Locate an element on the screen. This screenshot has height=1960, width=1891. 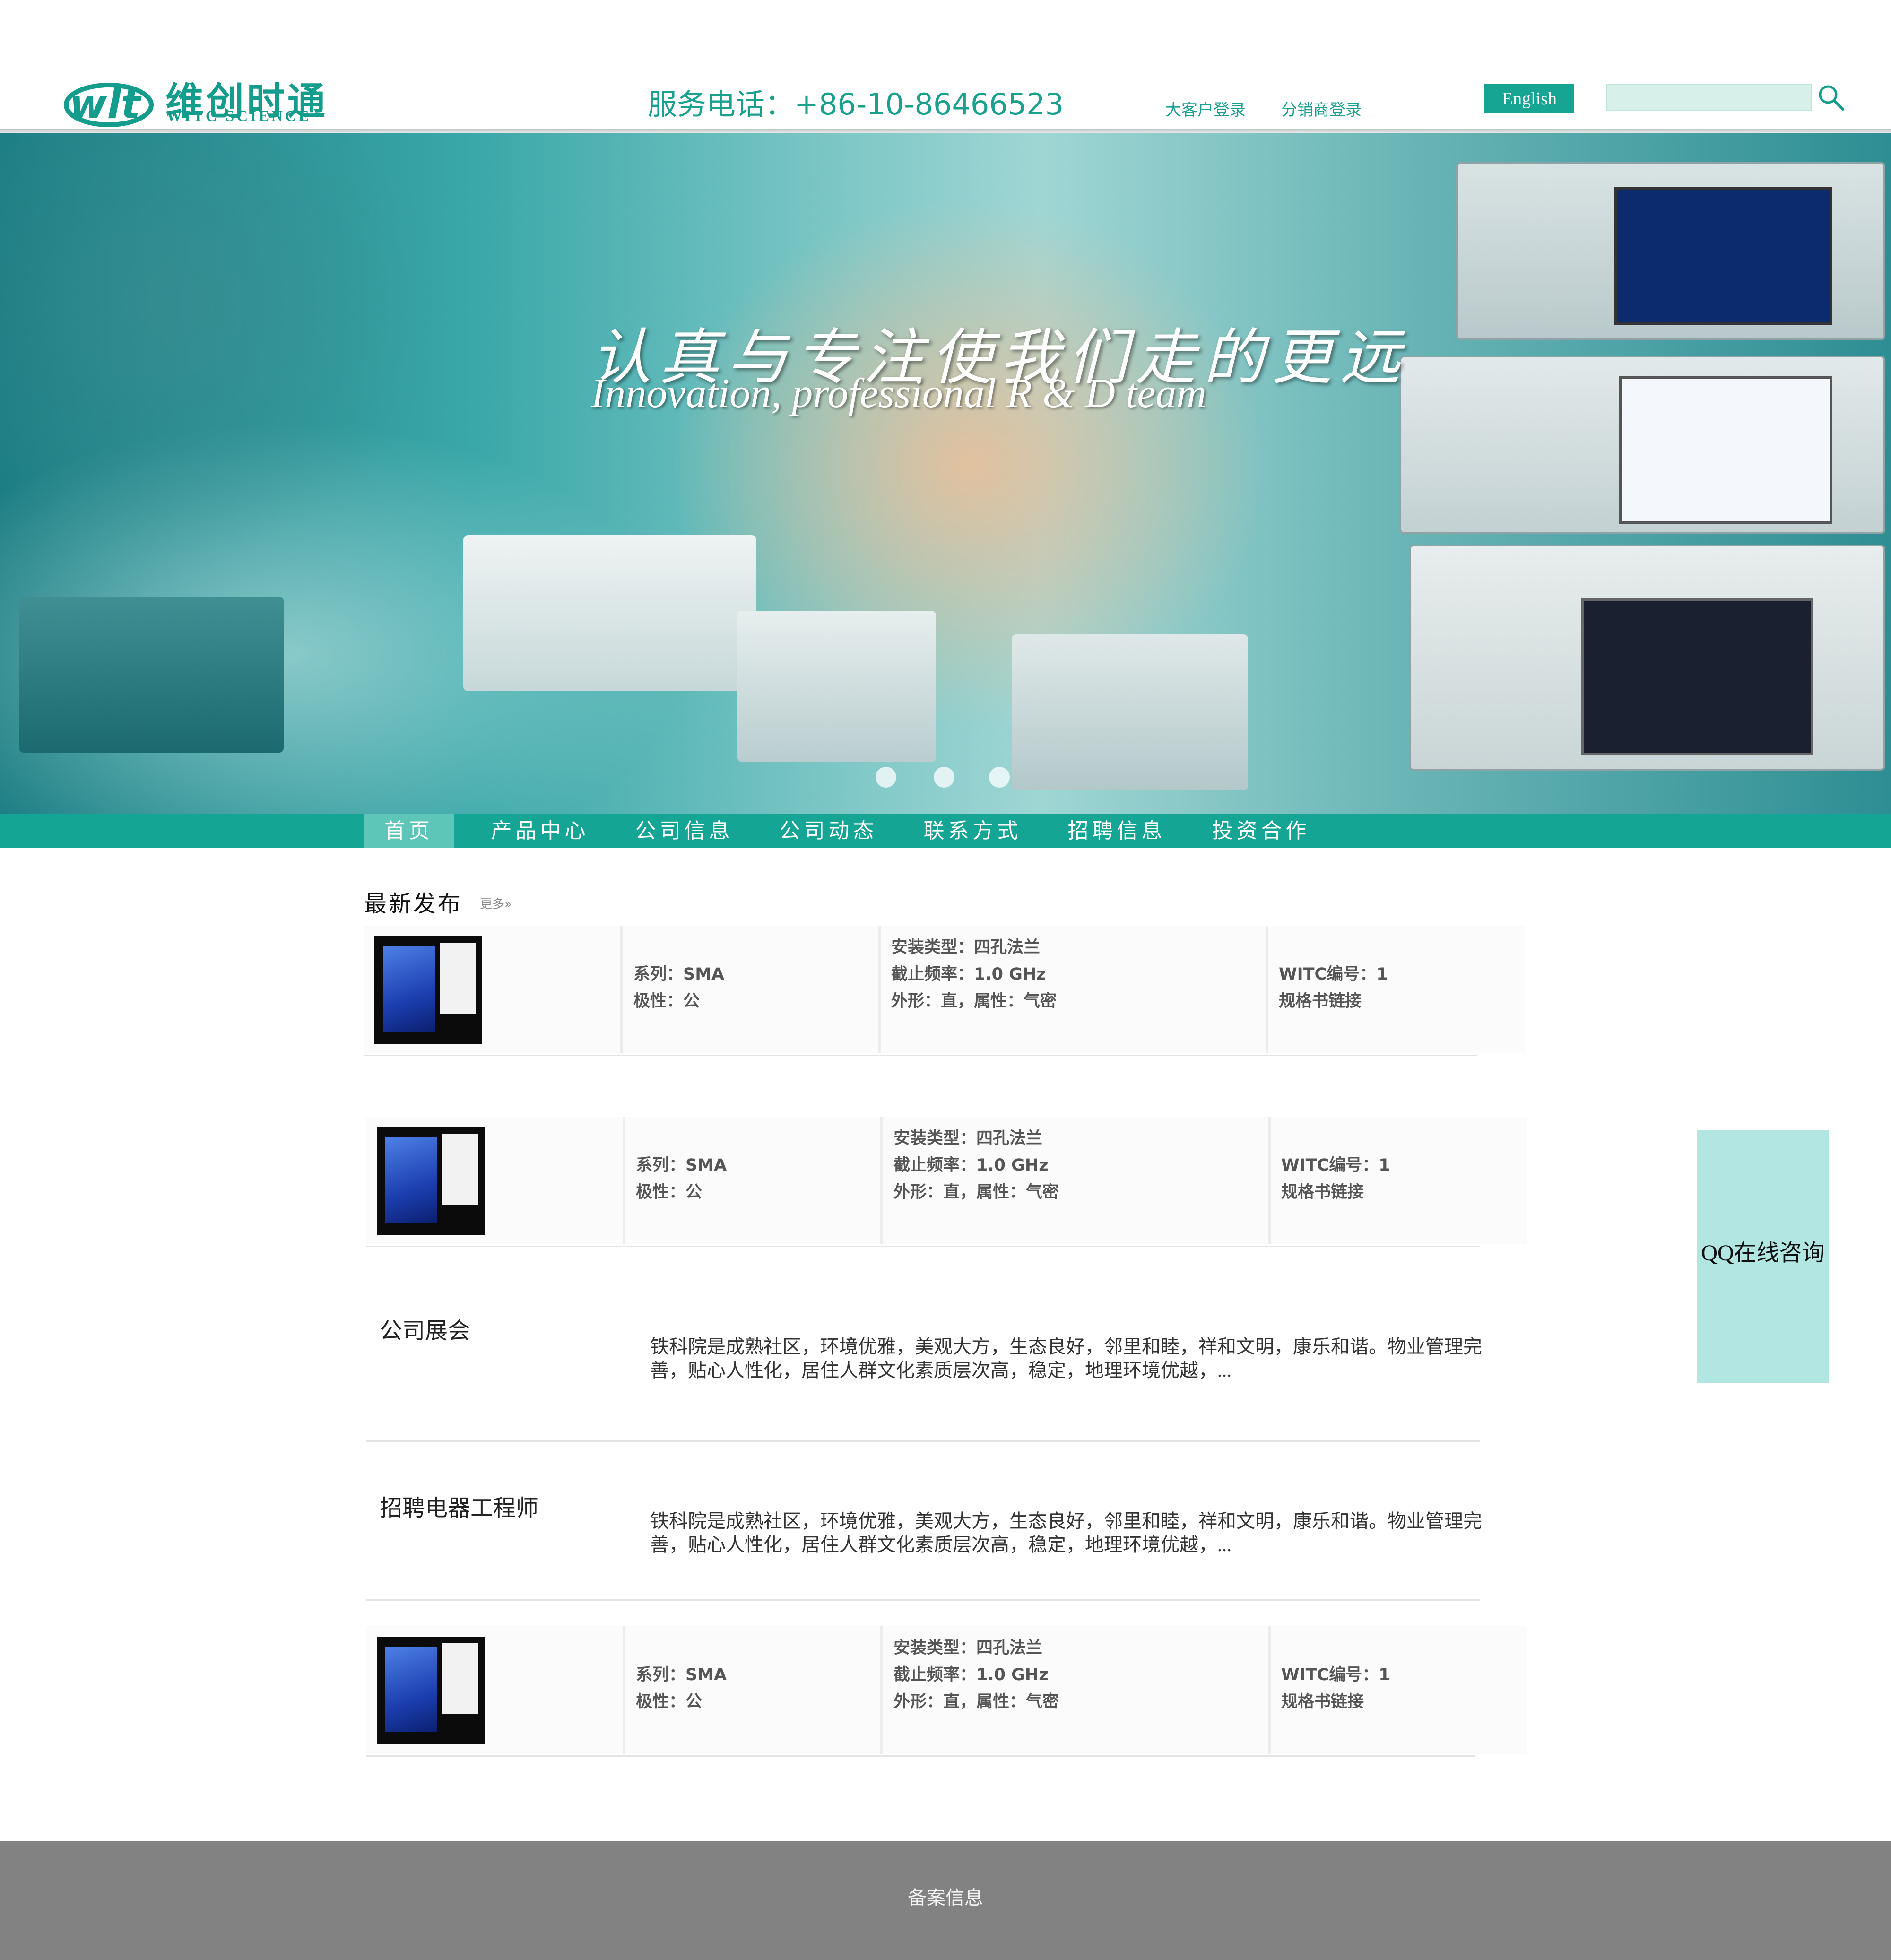
nav-item-home: 首页 is located at coordinates (409, 831).